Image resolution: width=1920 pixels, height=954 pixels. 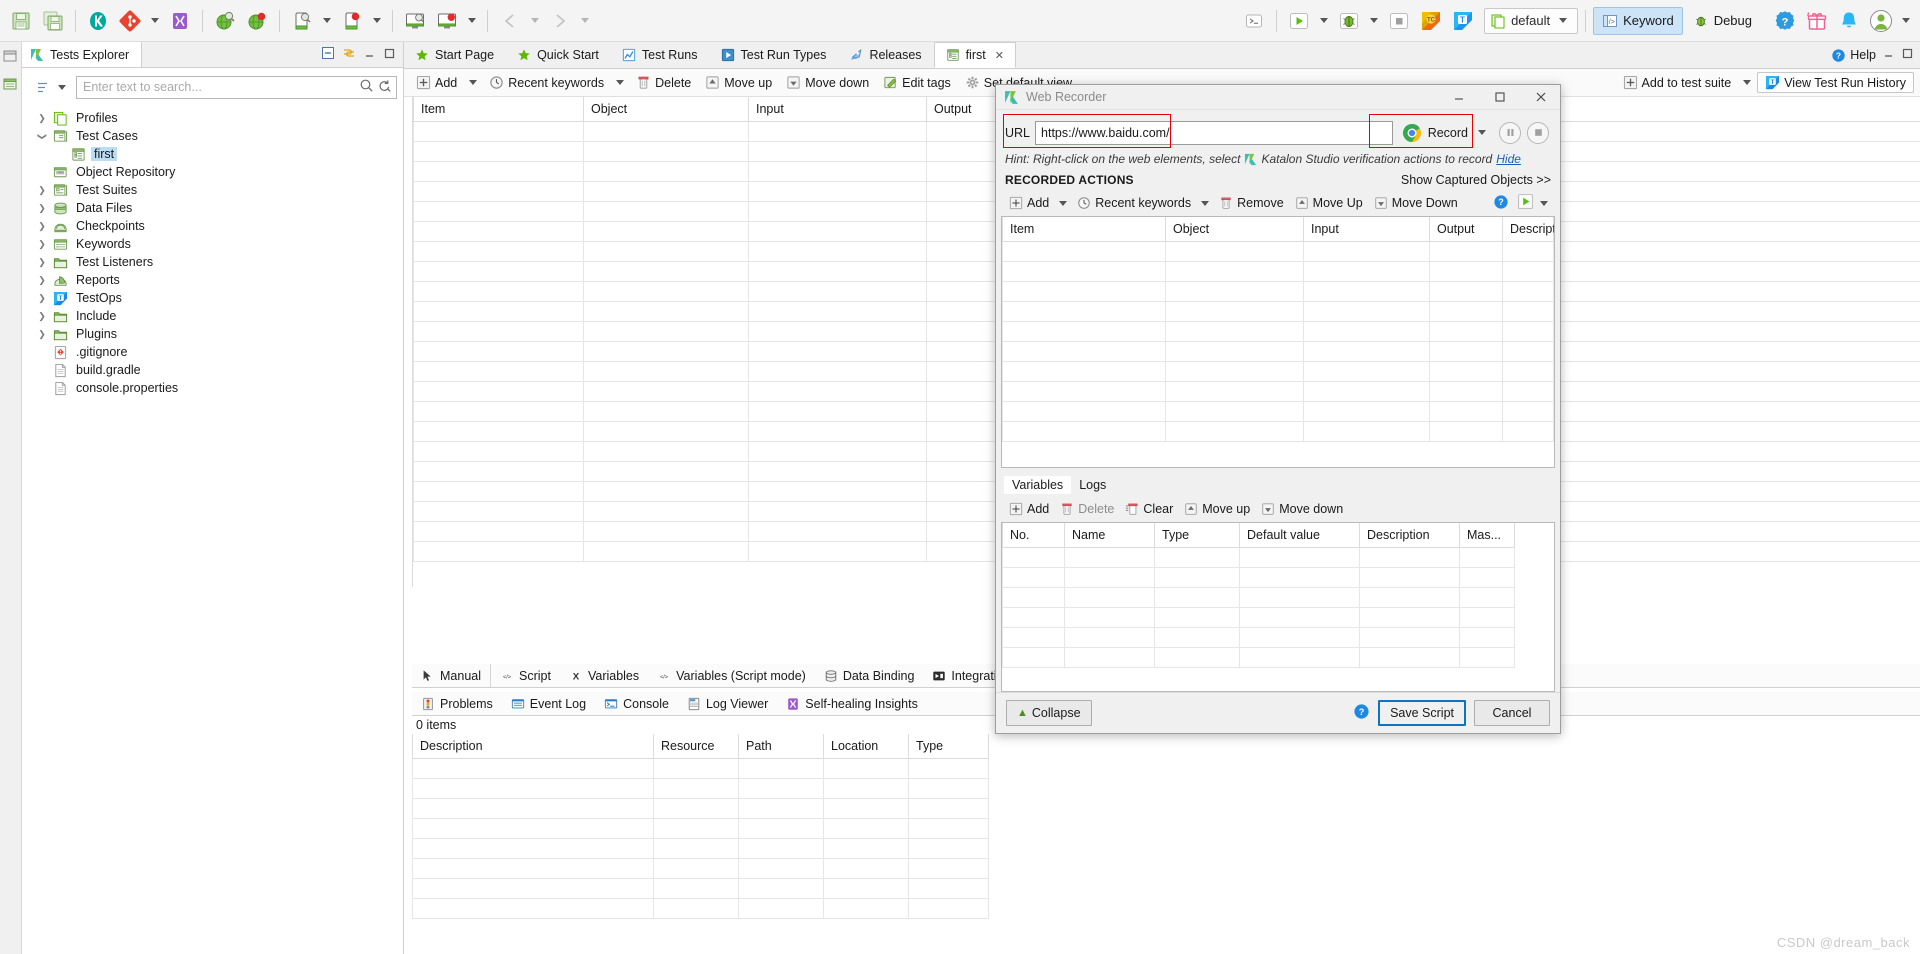 I want to click on tree-item-object-repository: Object Repository, so click(x=218, y=172).